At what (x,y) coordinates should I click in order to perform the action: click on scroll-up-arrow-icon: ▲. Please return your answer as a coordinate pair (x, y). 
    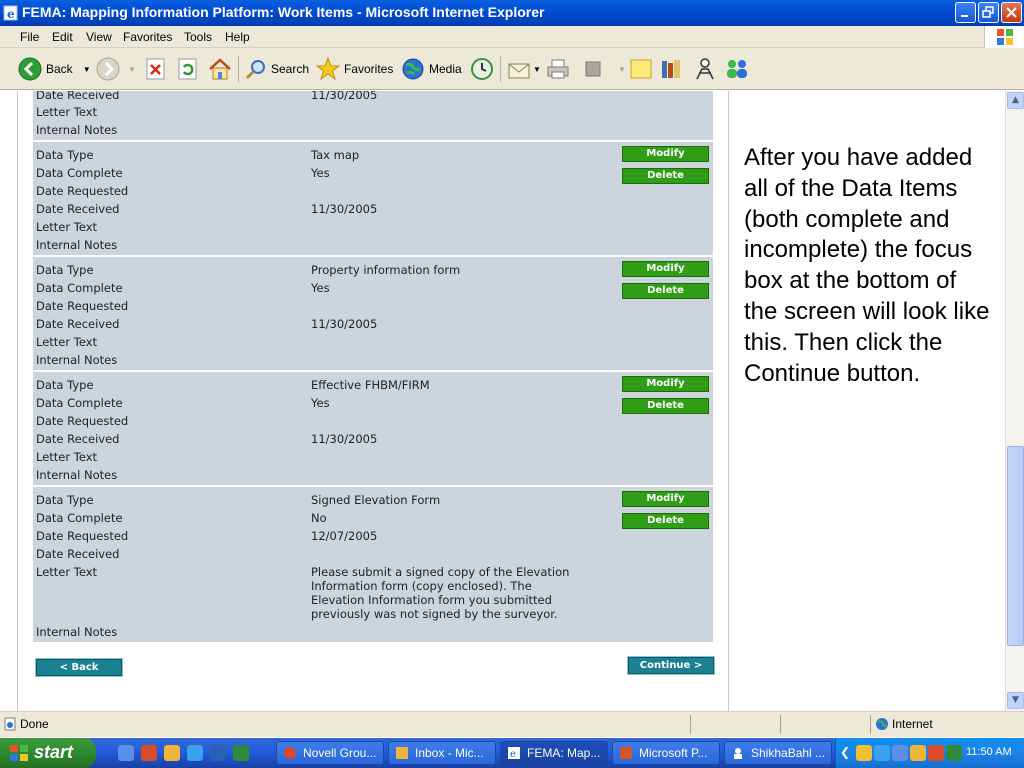
    Looking at the image, I should click on (1015, 100).